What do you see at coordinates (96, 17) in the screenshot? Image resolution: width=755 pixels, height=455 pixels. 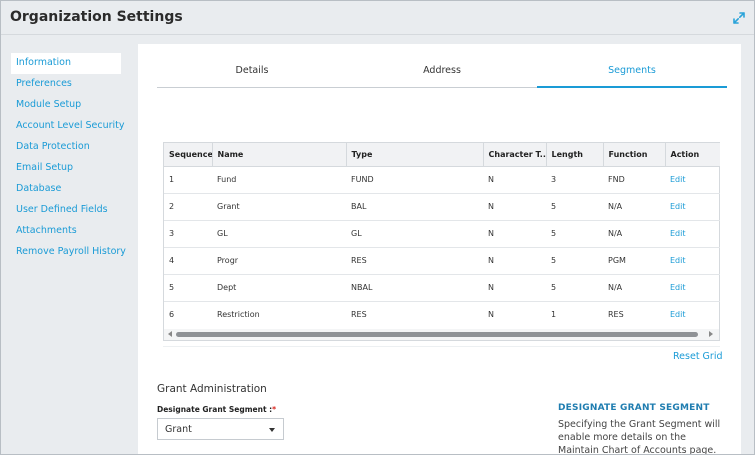 I see `page-title: Organization Settings` at bounding box center [96, 17].